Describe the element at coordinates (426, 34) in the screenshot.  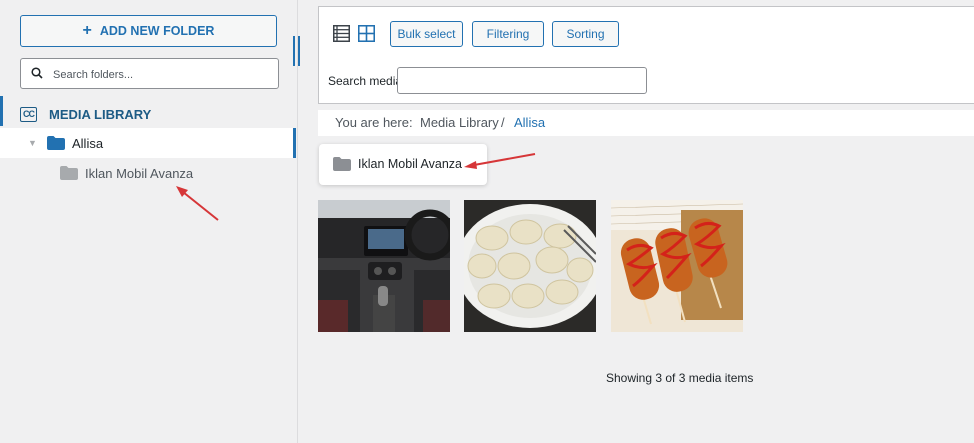
I see `bulk-select-button: Bulk select` at that location.